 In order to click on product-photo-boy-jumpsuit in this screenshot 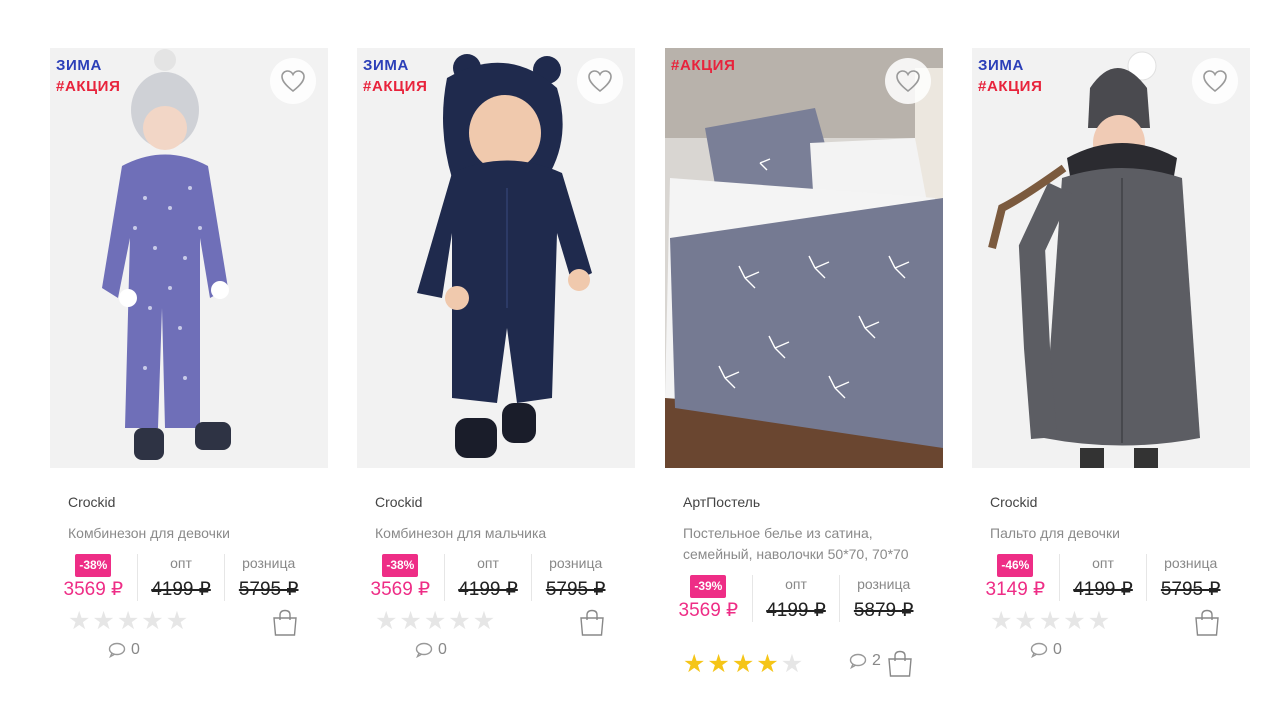, I will do `click(496, 258)`.